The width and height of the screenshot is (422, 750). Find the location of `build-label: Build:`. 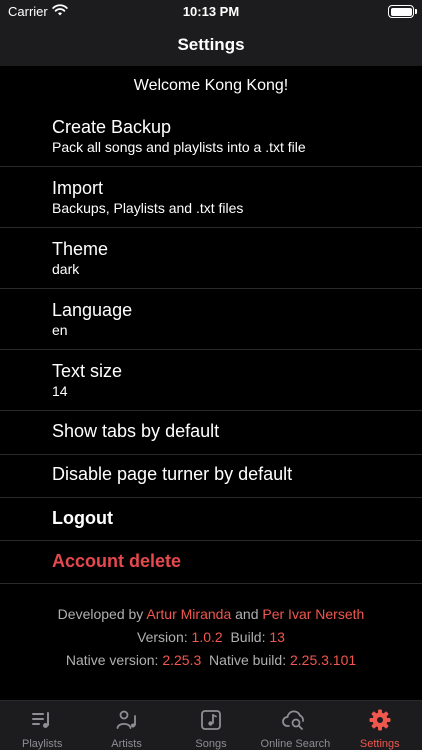

build-label: Build: is located at coordinates (248, 637).